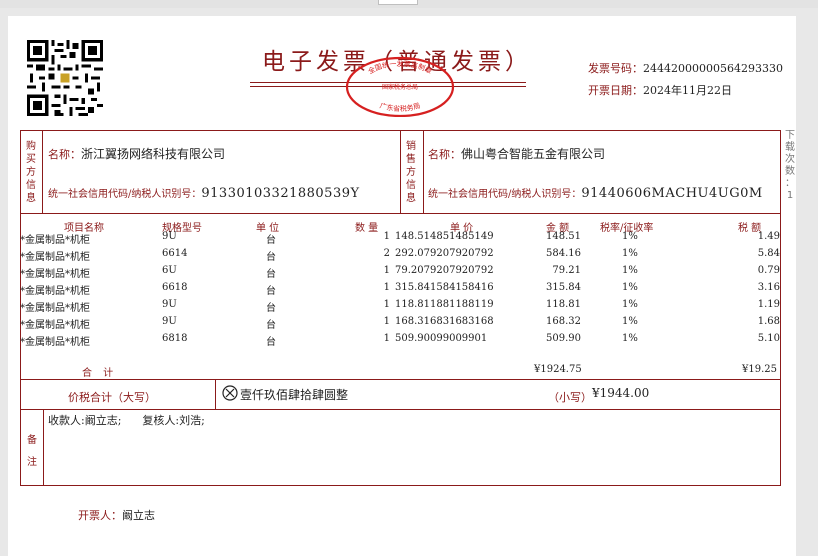 Image resolution: width=818 pixels, height=556 pixels. What do you see at coordinates (444, 236) in the screenshot?
I see `item-price-cell: 148.514851485149` at bounding box center [444, 236].